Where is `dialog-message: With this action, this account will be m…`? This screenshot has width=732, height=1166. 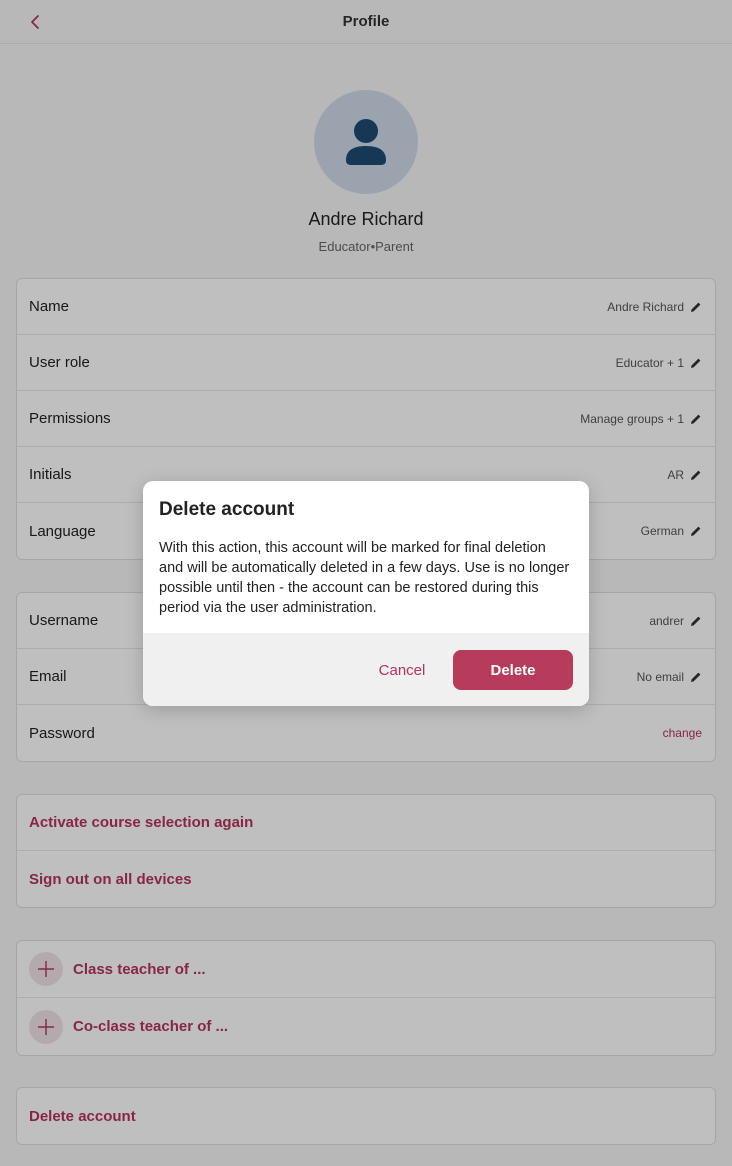
dialog-message: With this action, this account will be m… is located at coordinates (364, 578).